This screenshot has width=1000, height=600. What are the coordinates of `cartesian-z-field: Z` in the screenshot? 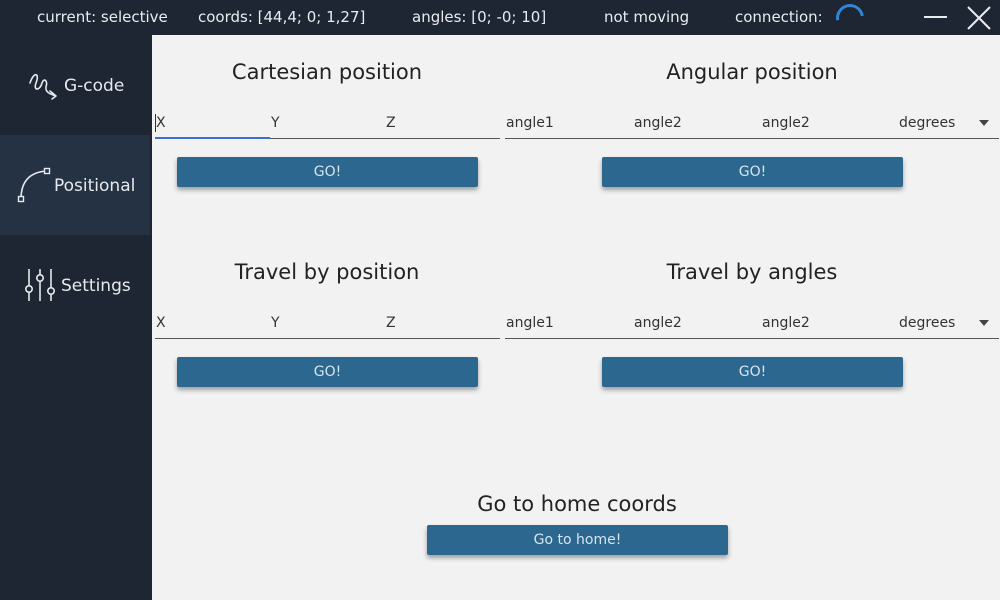 It's located at (391, 123).